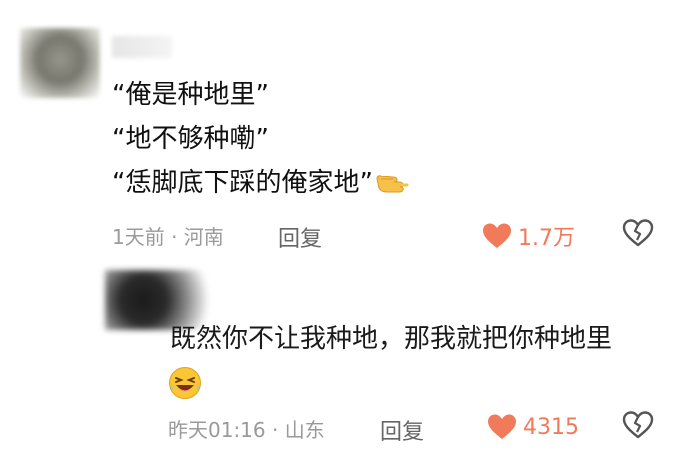  Describe the element at coordinates (246, 430) in the screenshot. I see `comment-meta: 昨天01:16 · 山东` at that location.